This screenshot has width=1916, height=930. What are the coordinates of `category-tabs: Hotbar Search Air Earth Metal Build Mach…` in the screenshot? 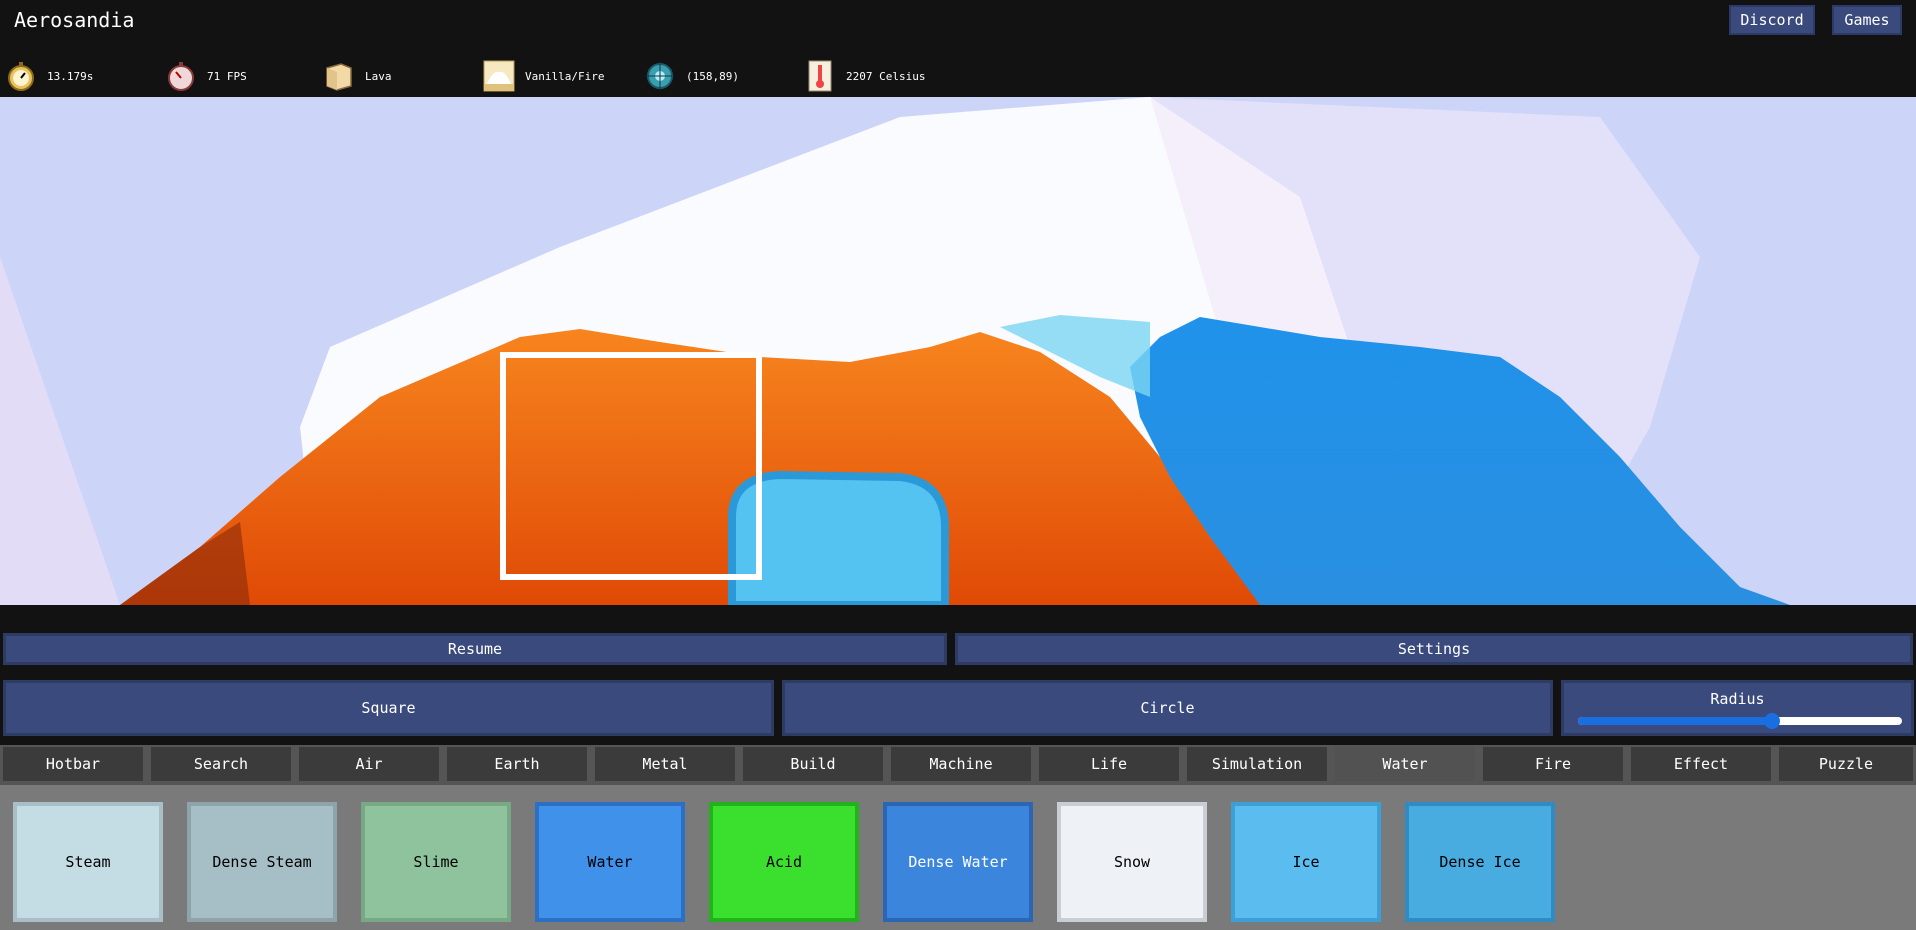 It's located at (958, 765).